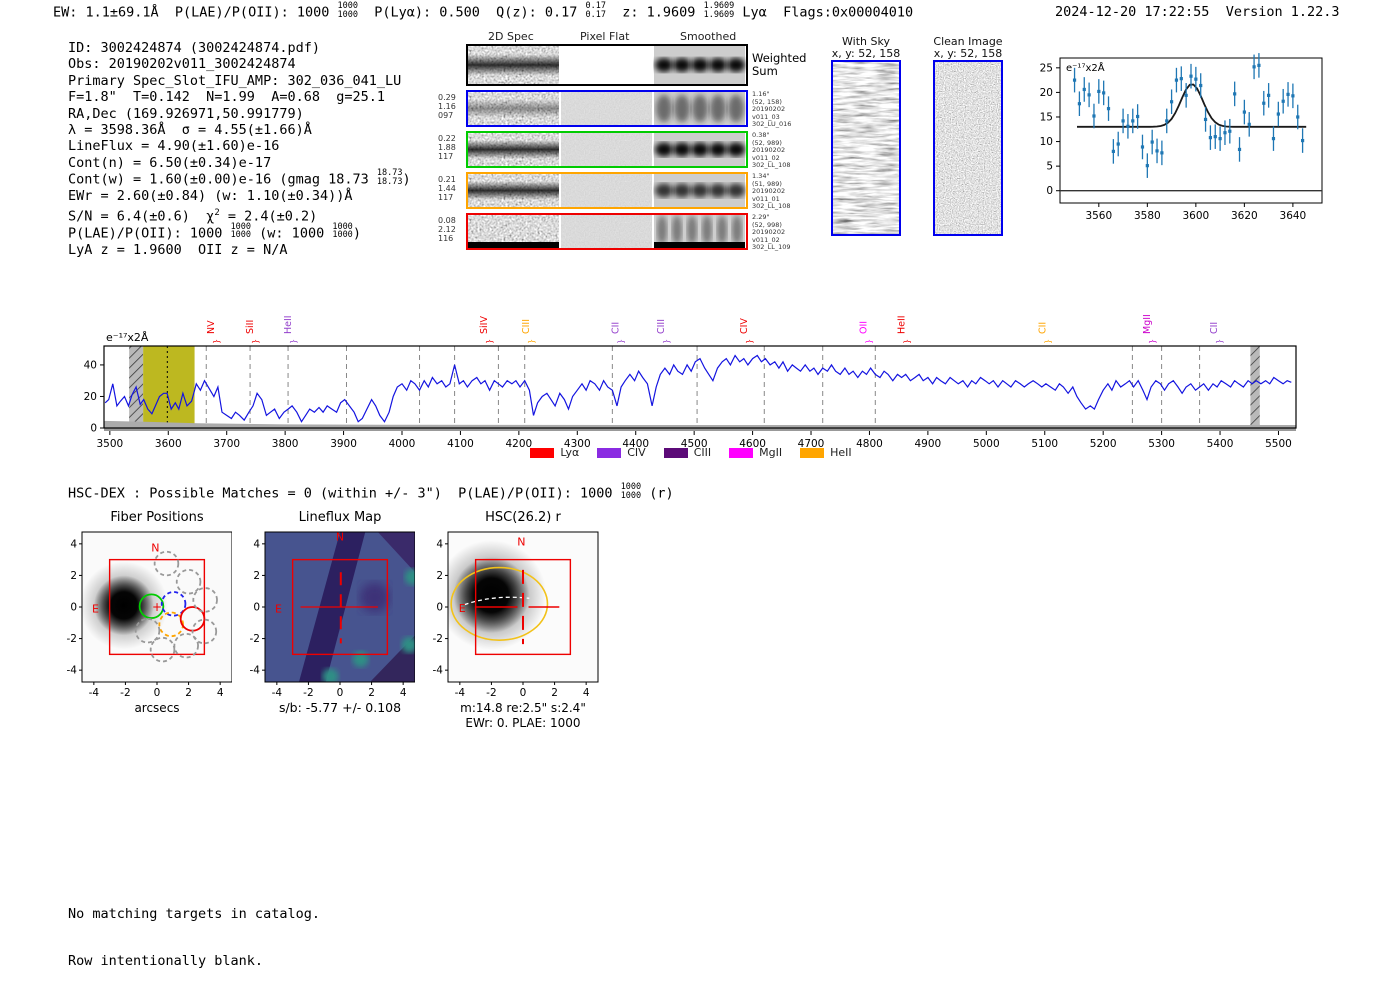 This screenshot has height=985, width=1400. I want to click on y-tick-label: 10, so click(1046, 142).